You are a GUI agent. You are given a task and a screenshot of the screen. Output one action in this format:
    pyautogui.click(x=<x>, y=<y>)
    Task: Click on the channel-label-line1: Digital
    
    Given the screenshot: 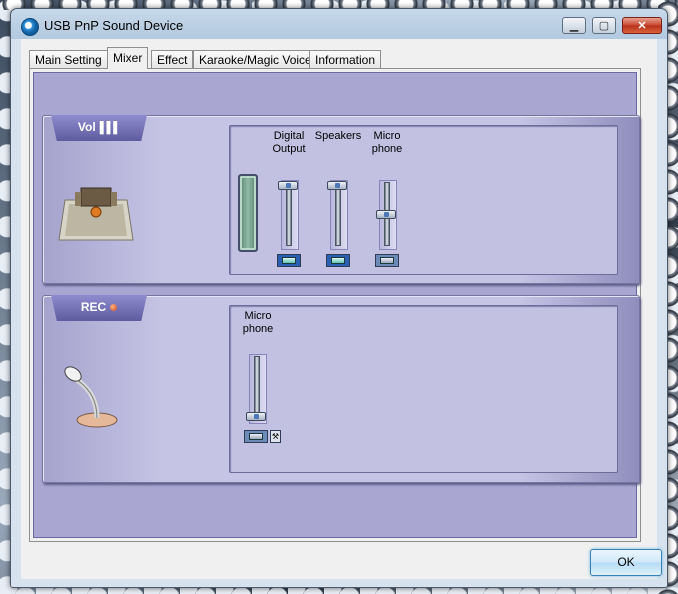 What is the action you would take?
    pyautogui.click(x=289, y=136)
    